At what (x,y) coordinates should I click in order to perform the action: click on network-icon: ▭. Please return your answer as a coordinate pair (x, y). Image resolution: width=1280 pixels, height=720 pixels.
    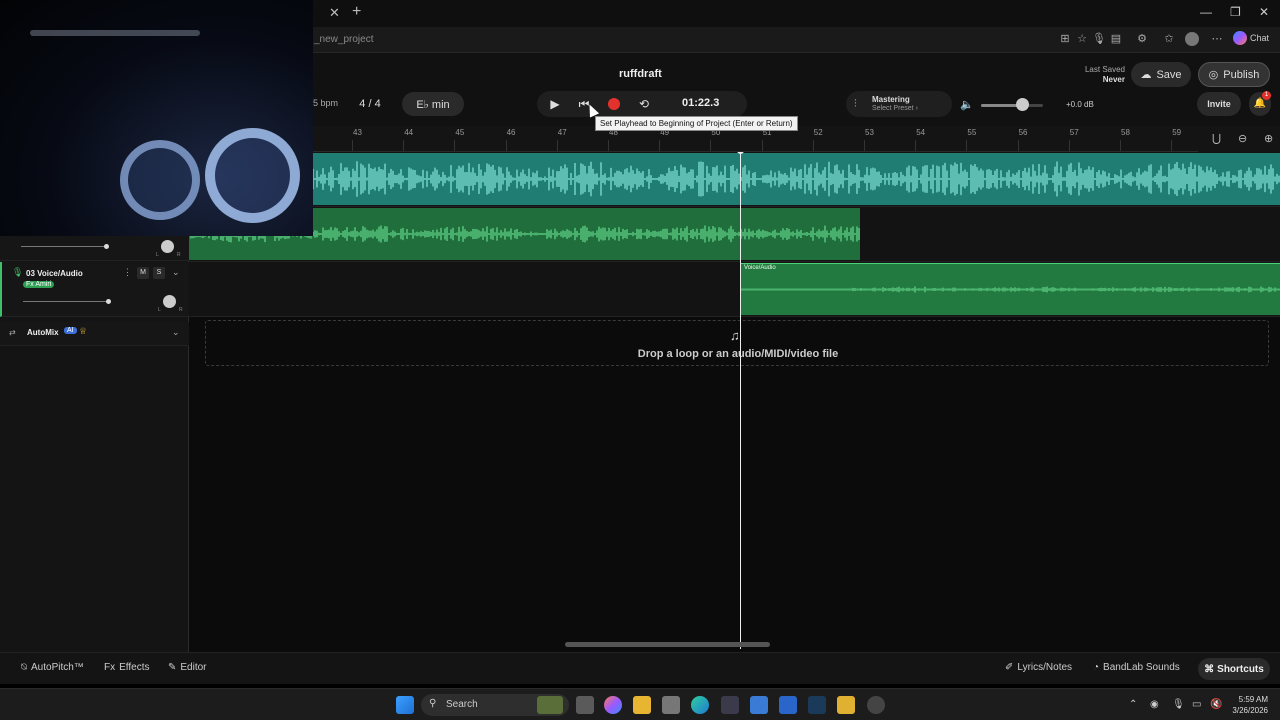
    Looking at the image, I should click on (1196, 704).